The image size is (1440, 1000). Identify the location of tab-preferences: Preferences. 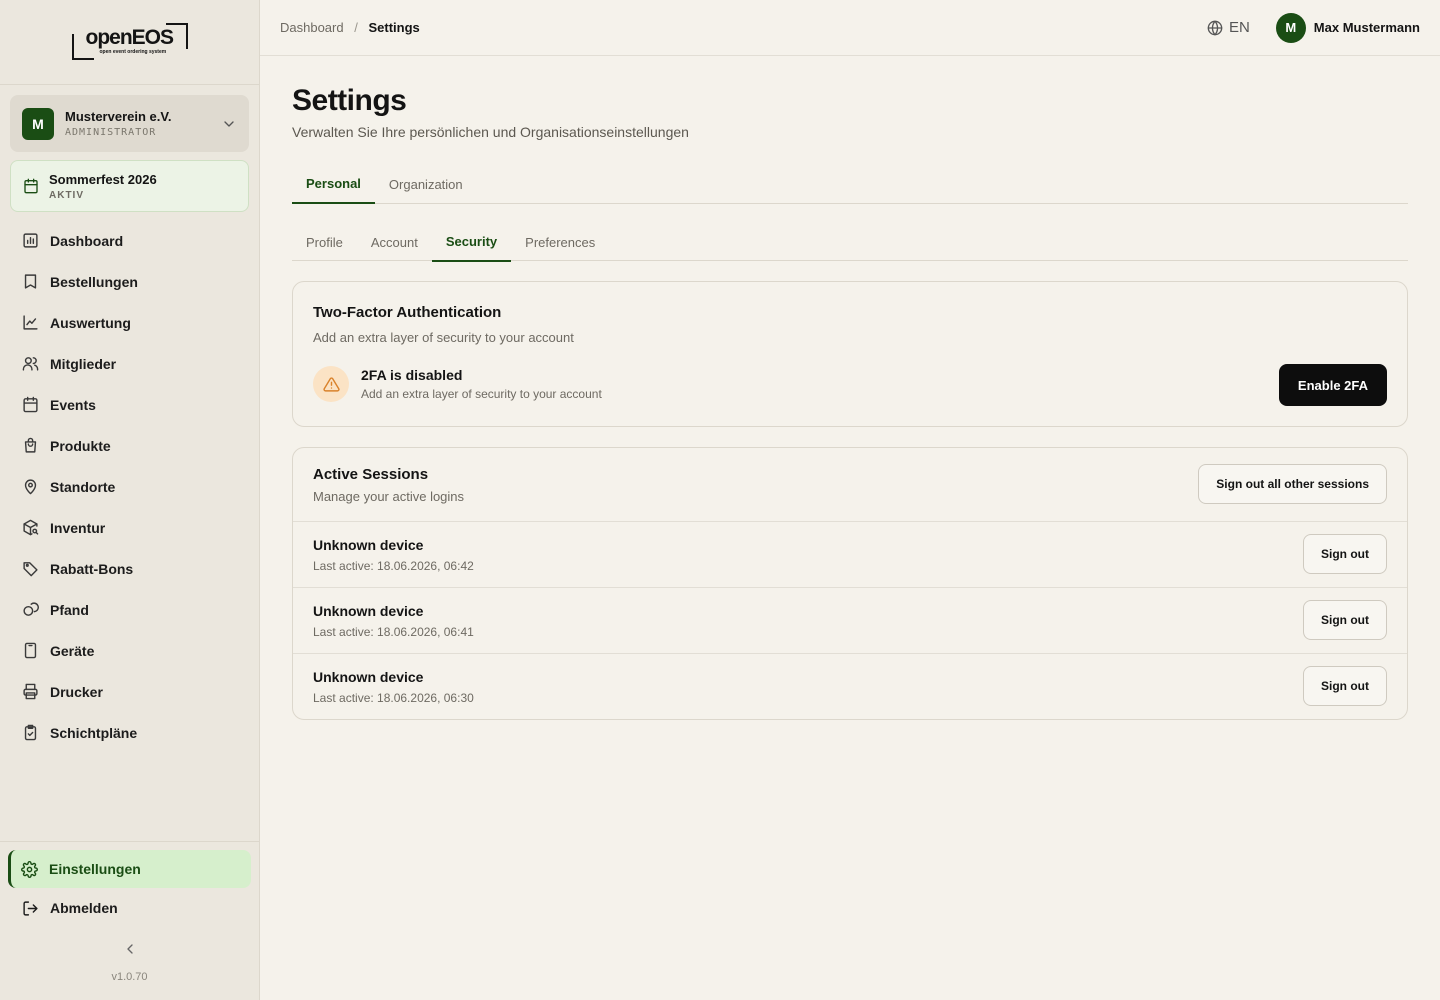
(560, 242).